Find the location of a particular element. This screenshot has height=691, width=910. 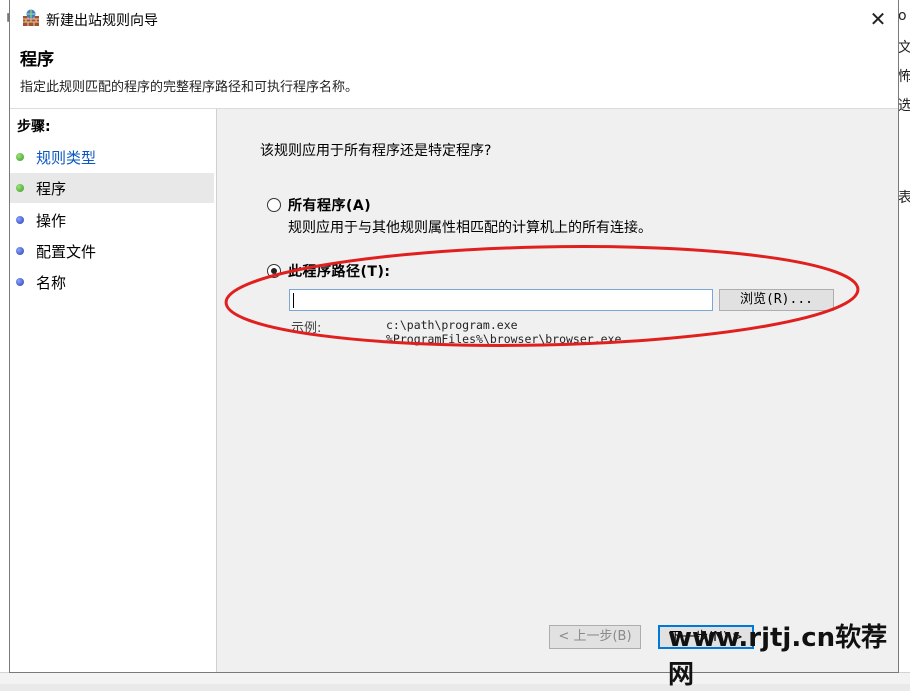

steps-heading: 步骤: is located at coordinates (34, 127).